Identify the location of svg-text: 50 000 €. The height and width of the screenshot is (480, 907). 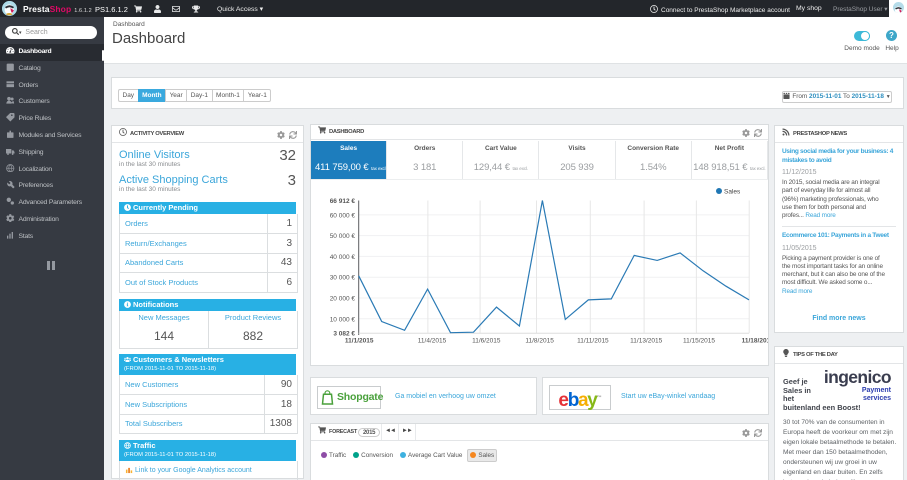
(343, 236).